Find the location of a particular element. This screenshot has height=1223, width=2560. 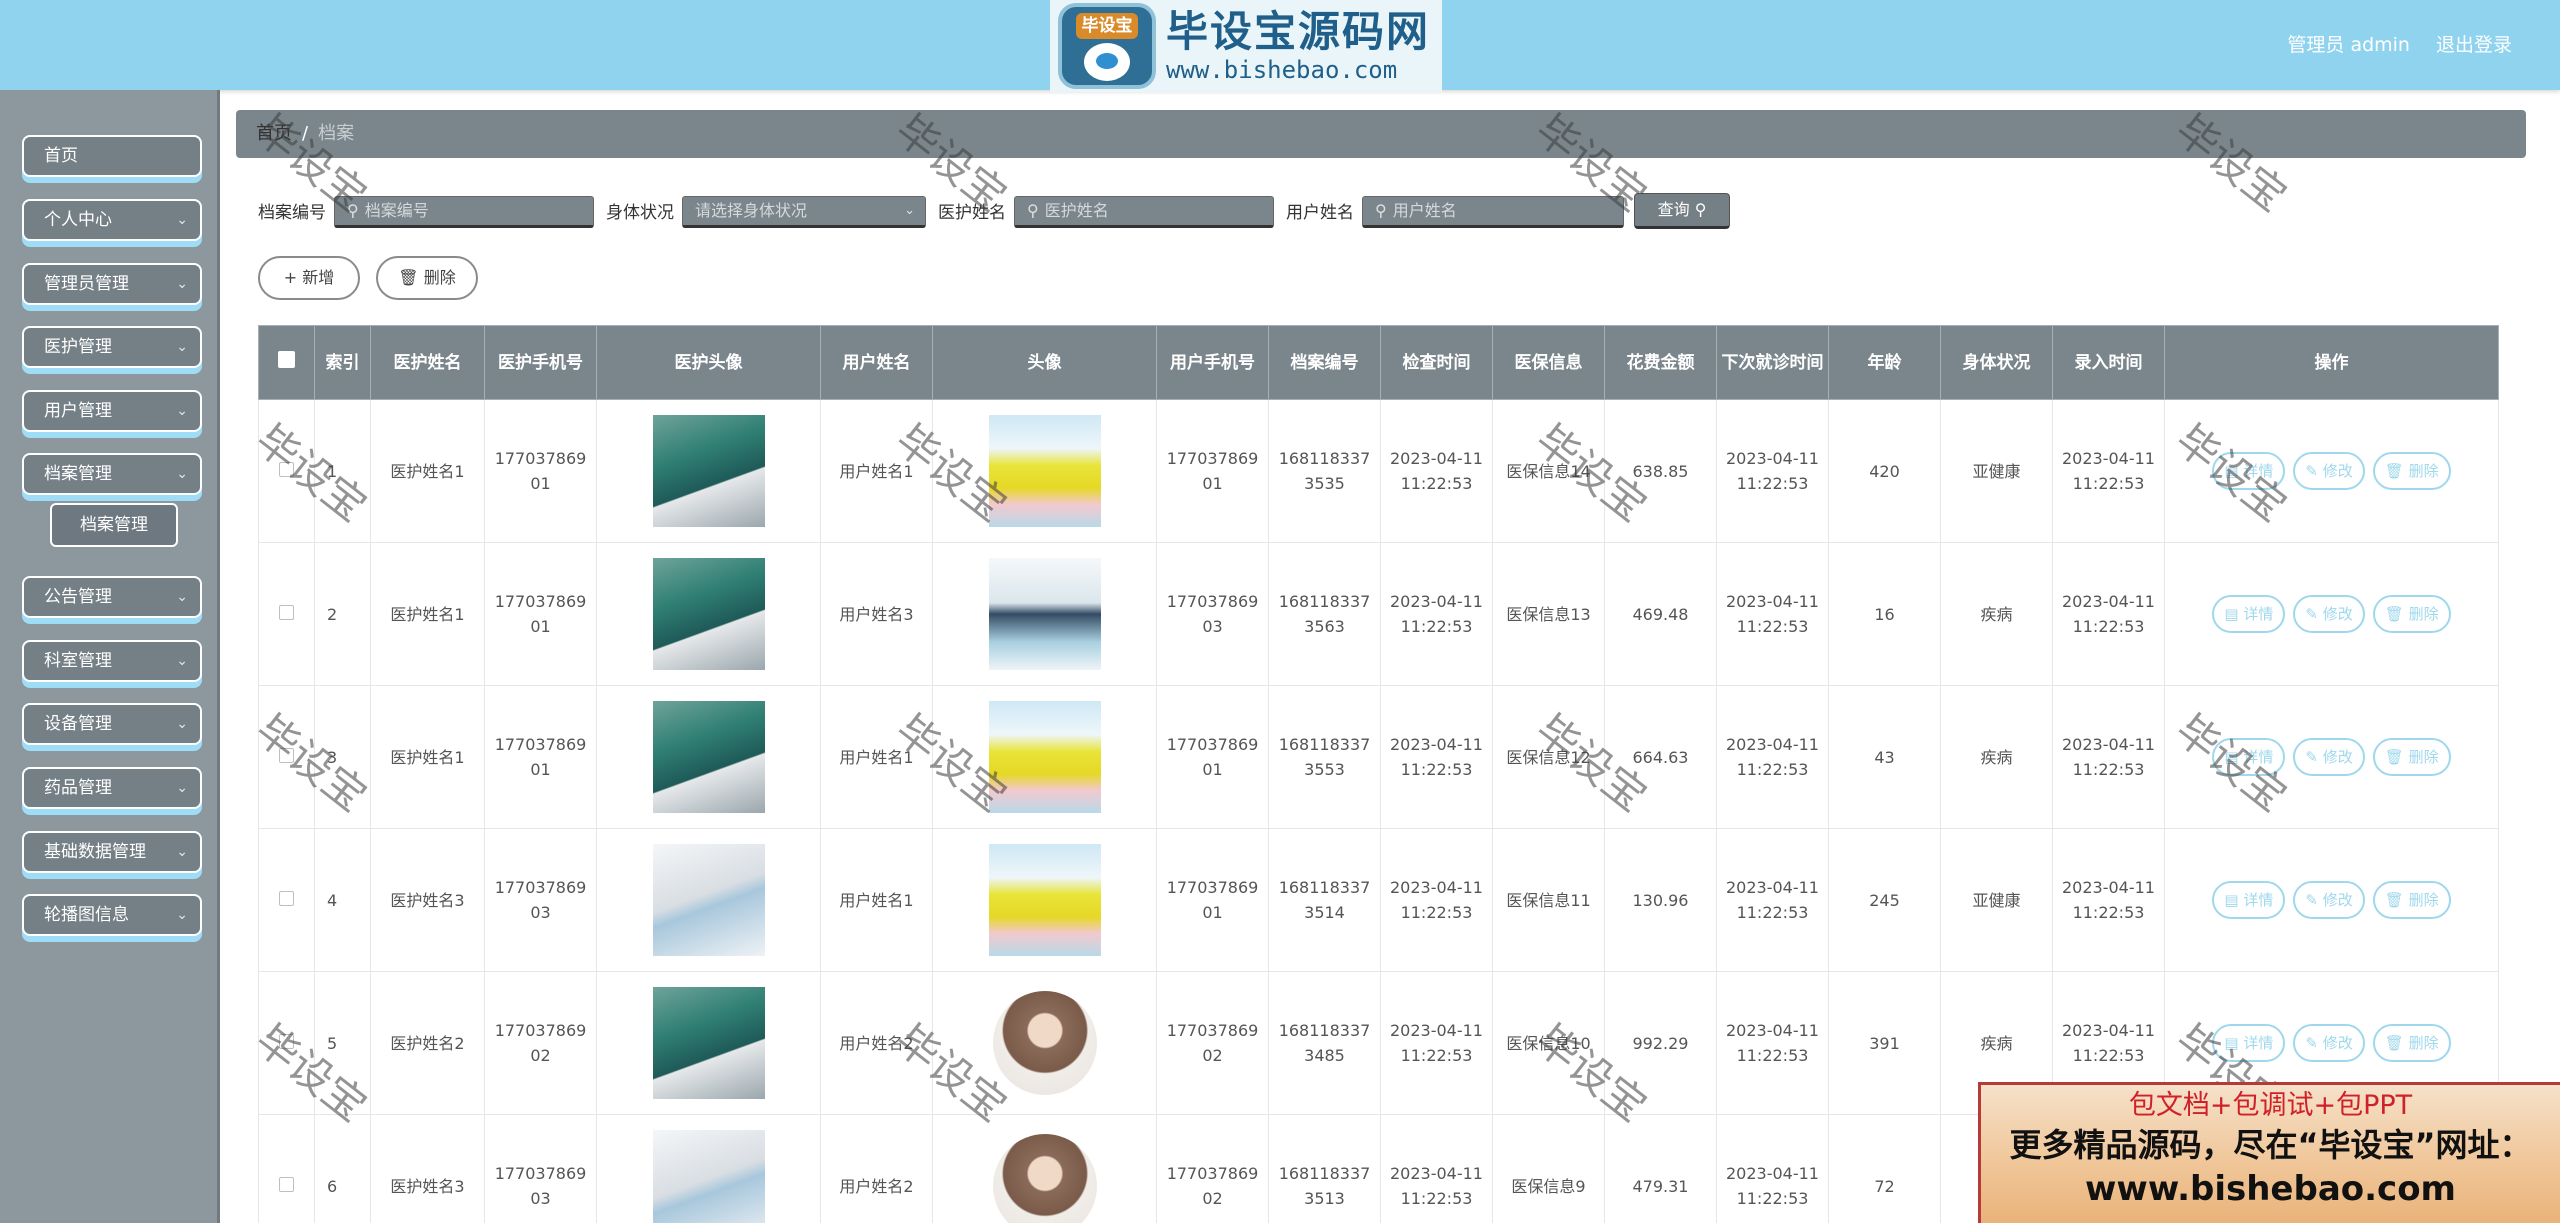

age: 43 is located at coordinates (1884, 757).